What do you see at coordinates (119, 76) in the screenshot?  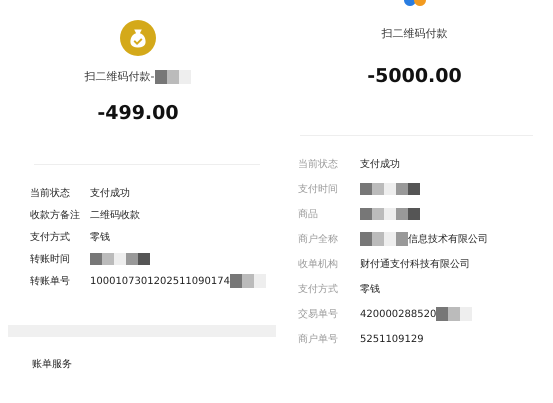 I see `payment-title: 扫二维码付款-` at bounding box center [119, 76].